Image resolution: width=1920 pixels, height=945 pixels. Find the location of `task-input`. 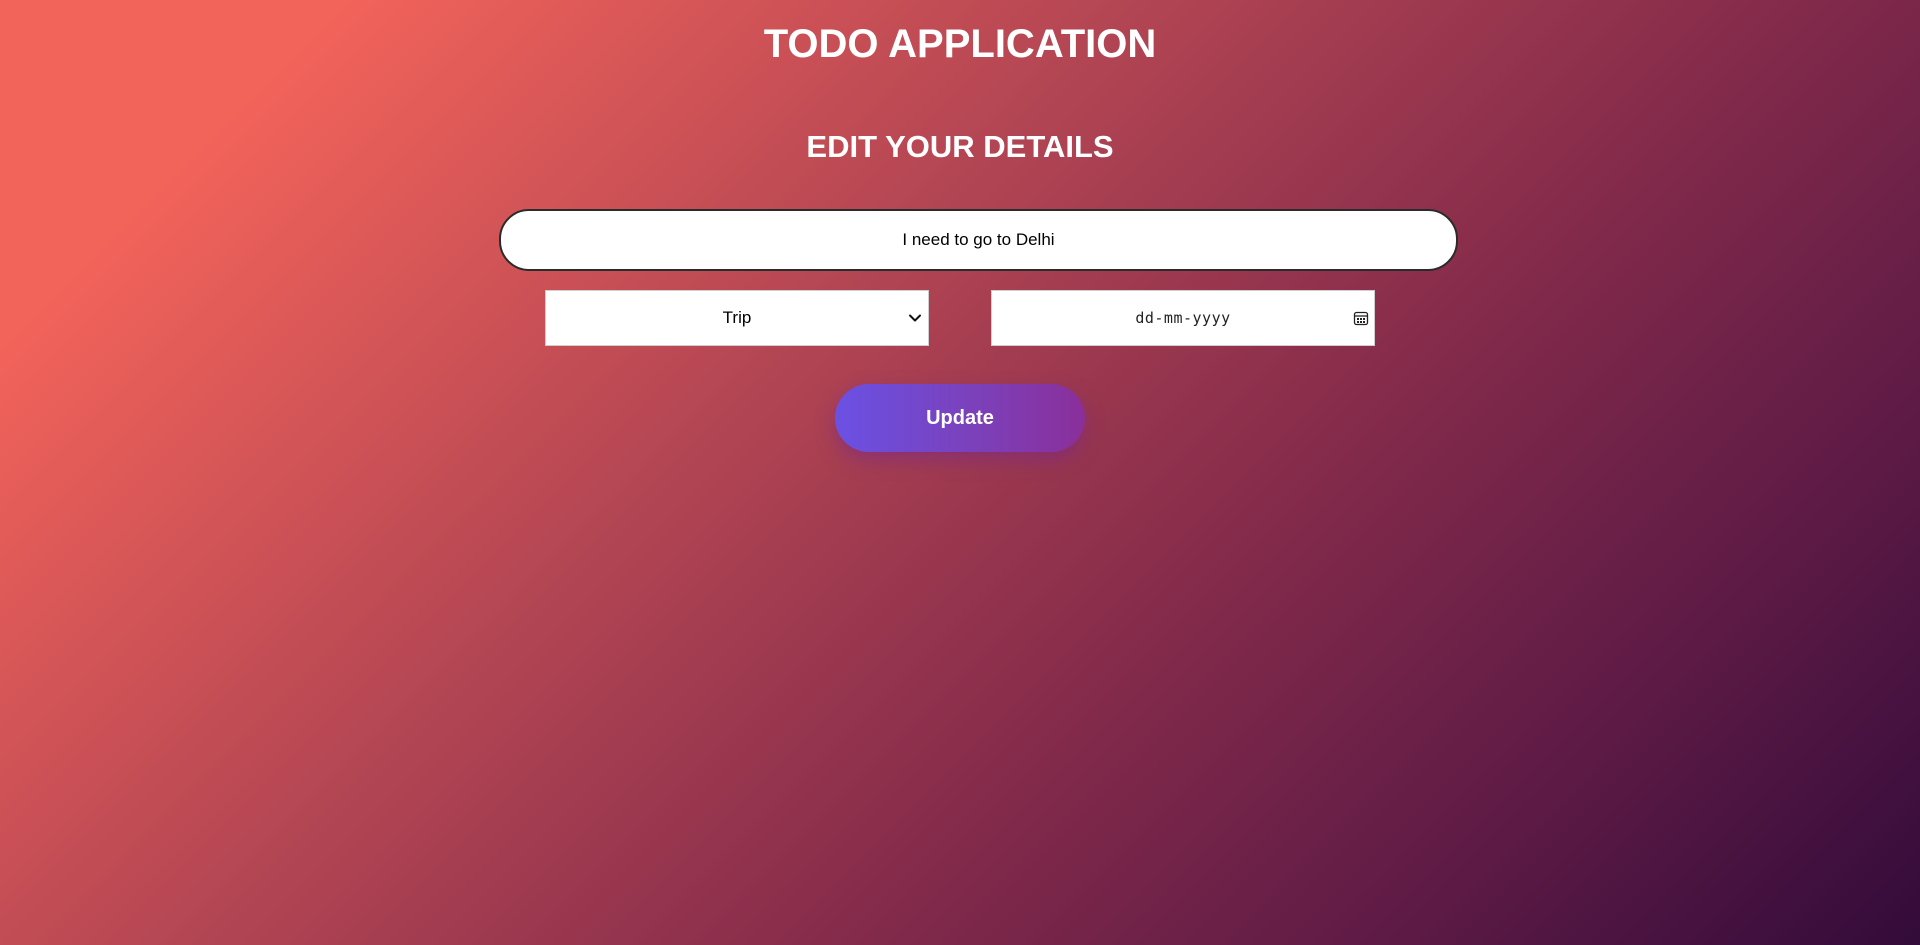

task-input is located at coordinates (978, 240).